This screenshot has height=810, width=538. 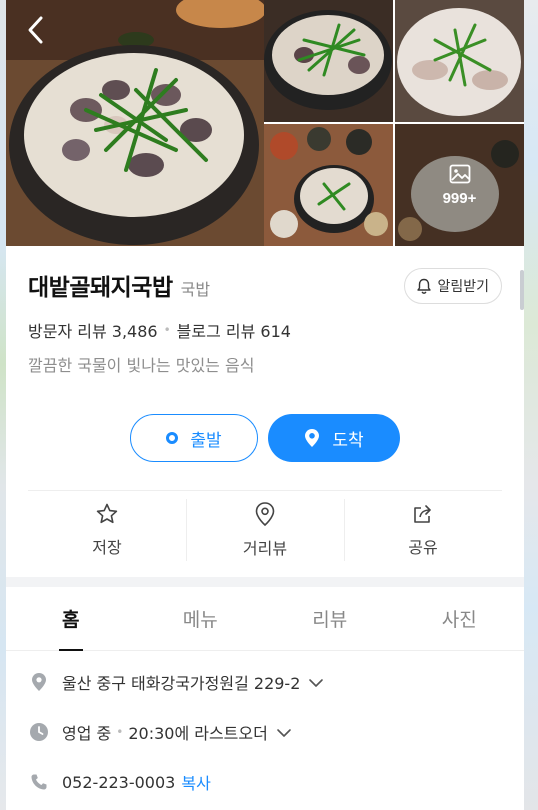 What do you see at coordinates (39, 682) in the screenshot?
I see `location-icon` at bounding box center [39, 682].